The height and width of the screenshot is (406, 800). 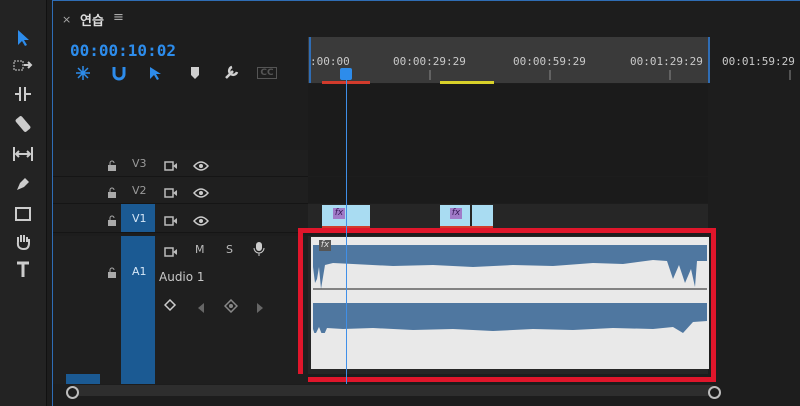 What do you see at coordinates (23, 270) in the screenshot?
I see `type-icon` at bounding box center [23, 270].